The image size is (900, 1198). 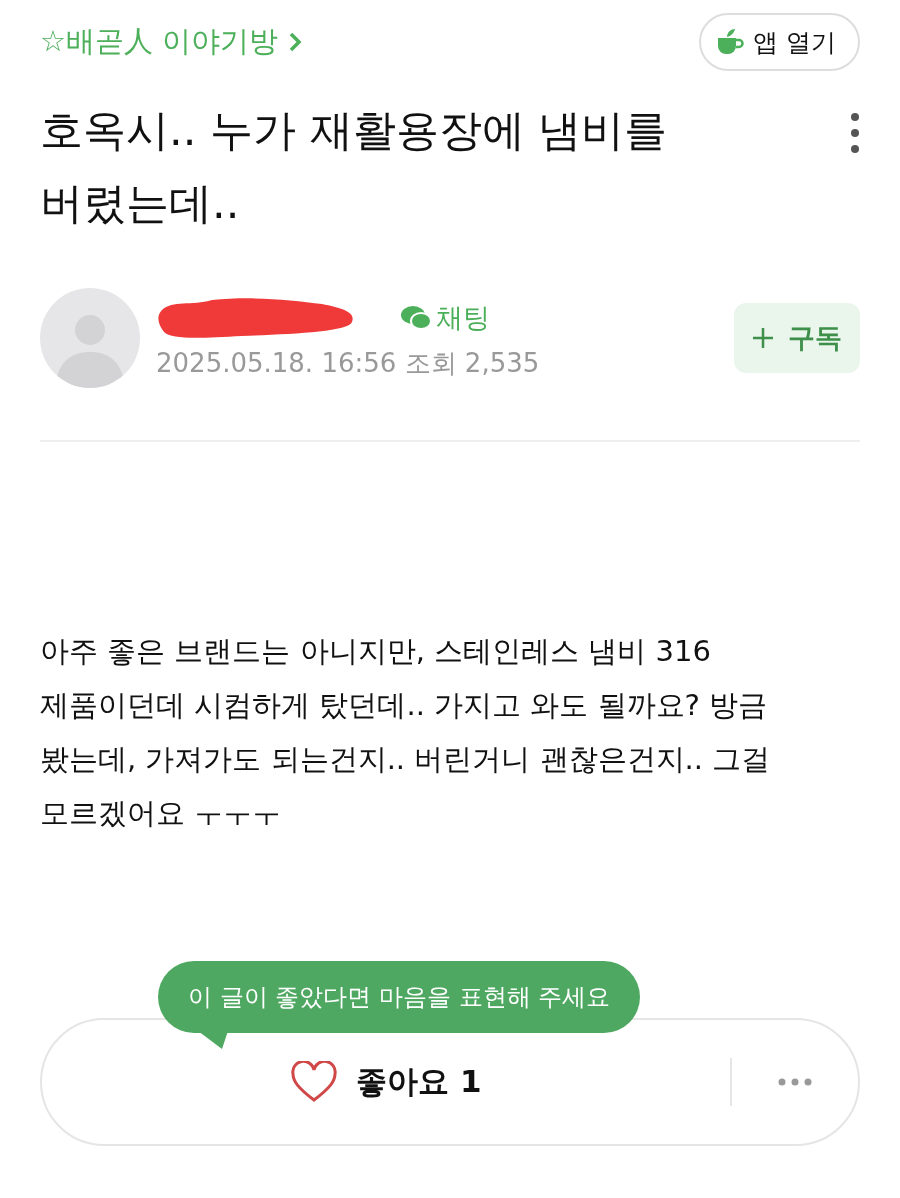 What do you see at coordinates (314, 1082) in the screenshot?
I see `heart-icon` at bounding box center [314, 1082].